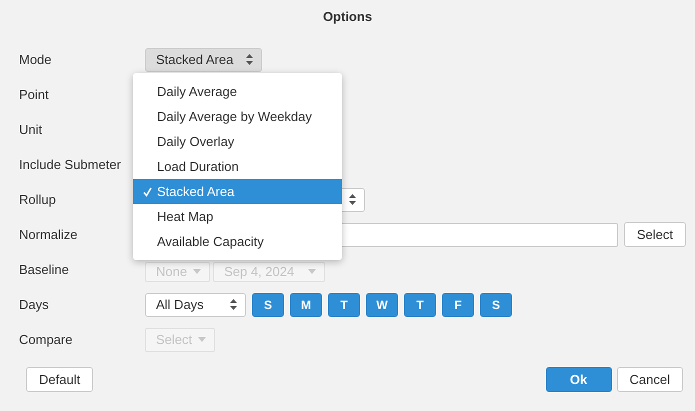 The image size is (695, 411). I want to click on field-label: Include Submeter, so click(70, 164).